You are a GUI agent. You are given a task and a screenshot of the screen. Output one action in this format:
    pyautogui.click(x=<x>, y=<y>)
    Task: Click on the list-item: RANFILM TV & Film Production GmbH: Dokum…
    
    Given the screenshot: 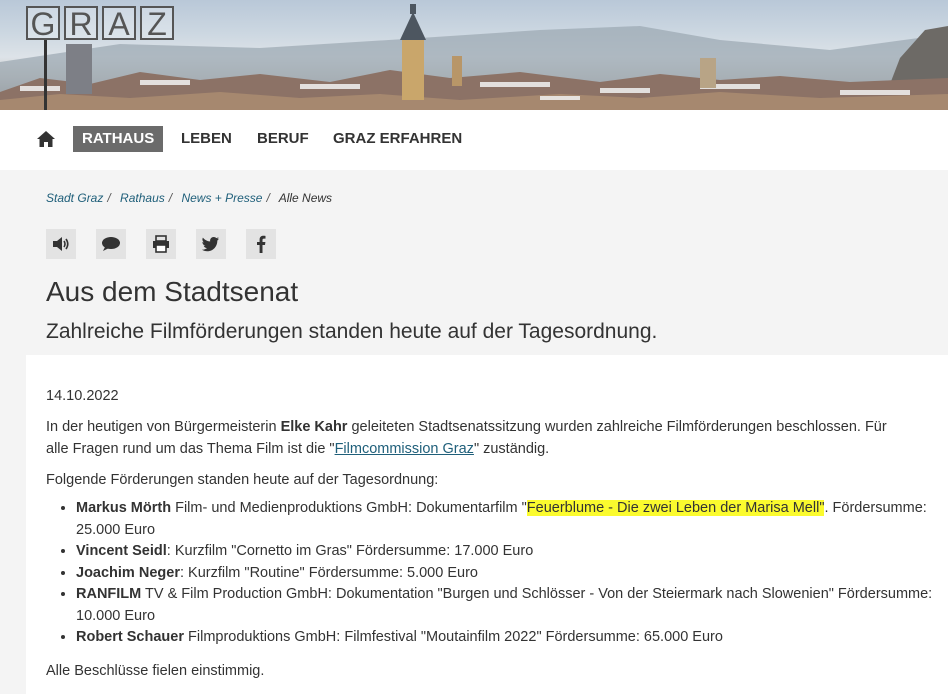 What is the action you would take?
    pyautogui.click(x=511, y=605)
    